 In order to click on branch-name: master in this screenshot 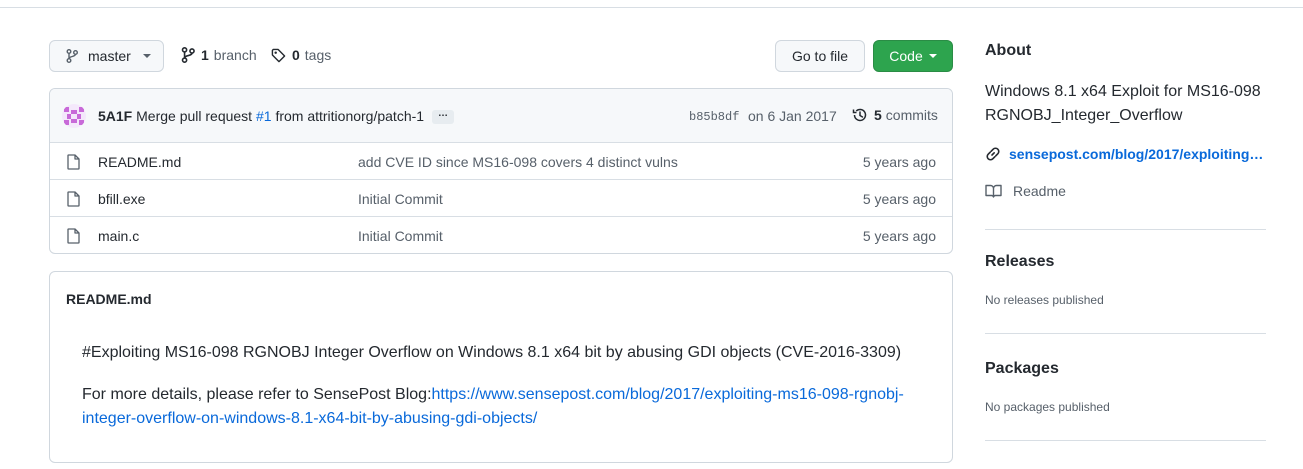, I will do `click(109, 56)`.